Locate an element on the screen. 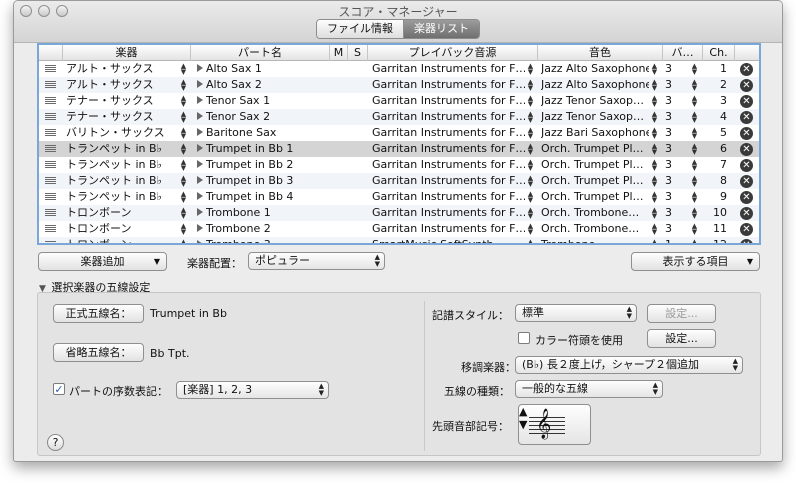 The width and height of the screenshot is (796, 485). tab-instrument-list: 楽器リスト is located at coordinates (441, 29).